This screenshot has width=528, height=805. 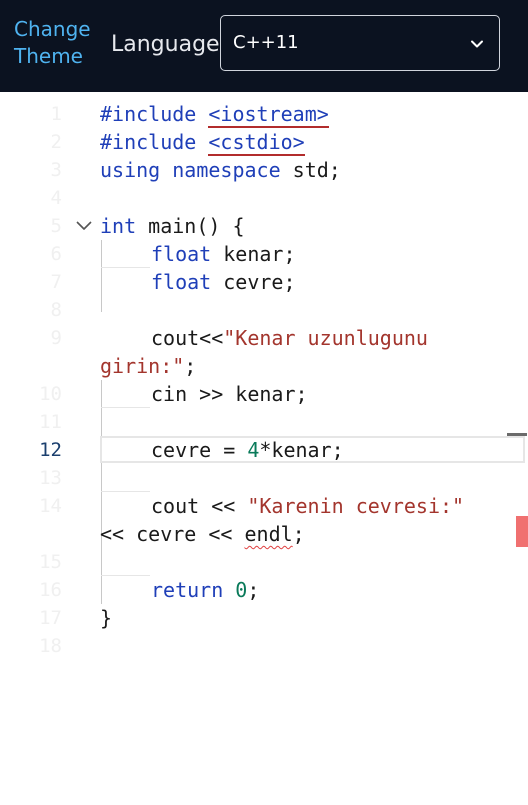 I want to click on code-text: cout <<, so click(x=199, y=506).